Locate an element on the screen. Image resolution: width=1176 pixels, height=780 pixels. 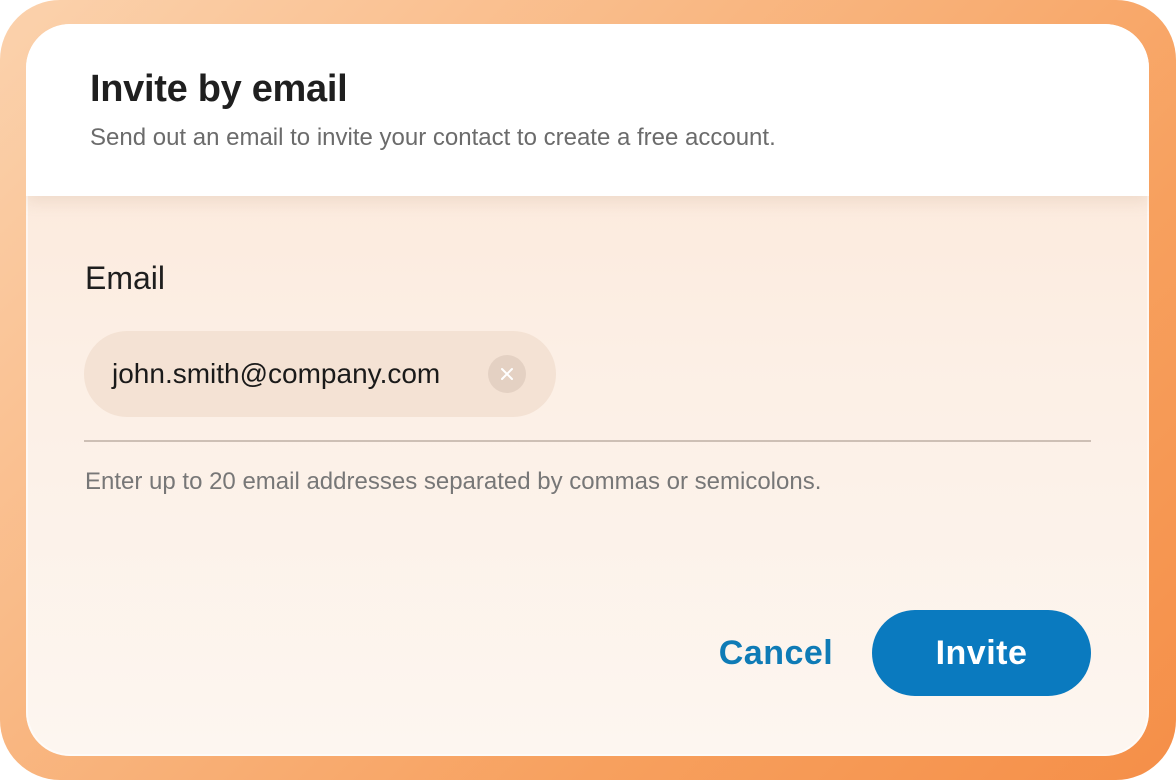
email-label: Email is located at coordinates (125, 278).